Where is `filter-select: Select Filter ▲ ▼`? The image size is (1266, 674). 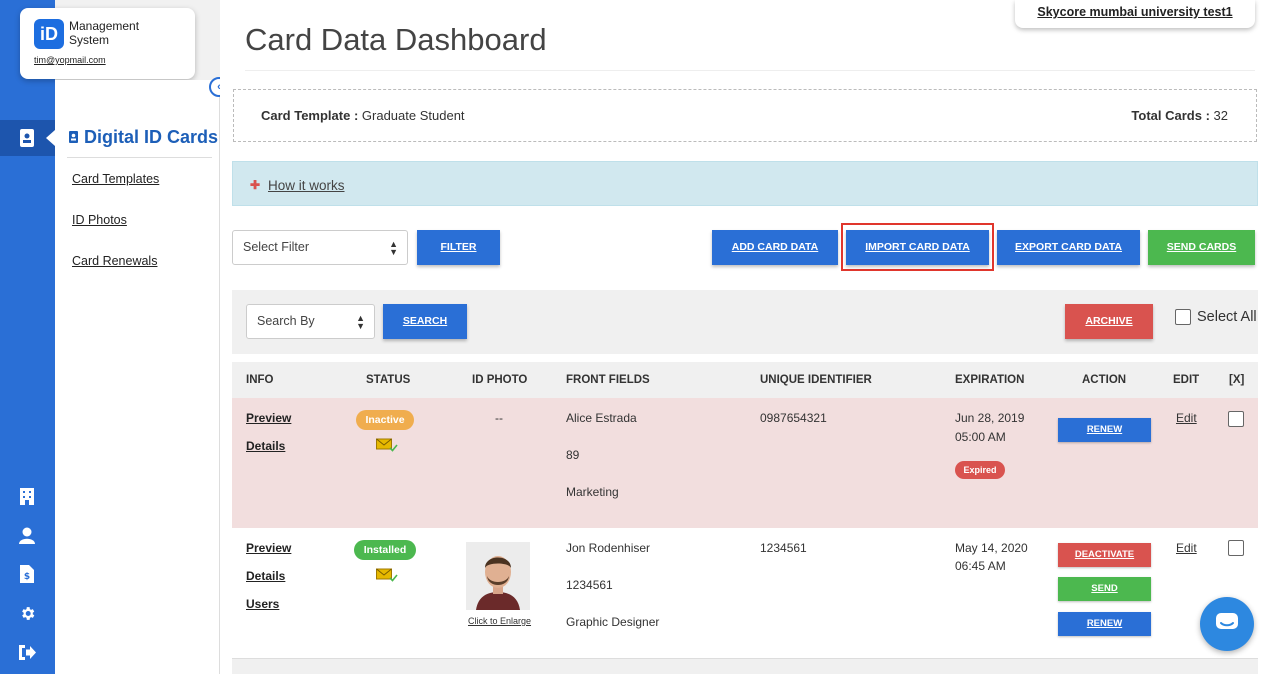
filter-select: Select Filter ▲ ▼ is located at coordinates (320, 247).